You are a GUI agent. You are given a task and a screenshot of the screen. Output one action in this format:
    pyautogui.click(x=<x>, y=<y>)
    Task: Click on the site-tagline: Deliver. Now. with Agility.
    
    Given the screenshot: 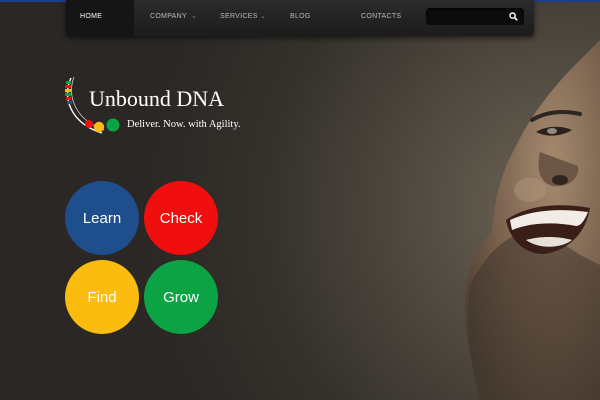 What is the action you would take?
    pyautogui.click(x=184, y=124)
    